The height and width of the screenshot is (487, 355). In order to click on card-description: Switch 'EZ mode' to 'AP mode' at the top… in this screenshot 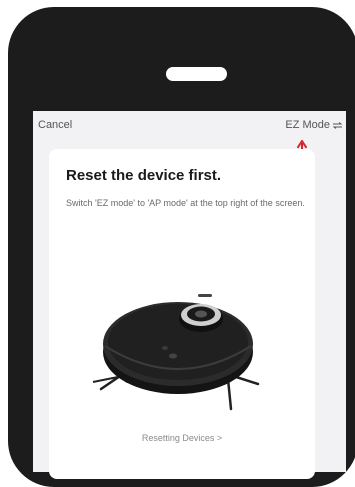, I will do `click(185, 203)`.